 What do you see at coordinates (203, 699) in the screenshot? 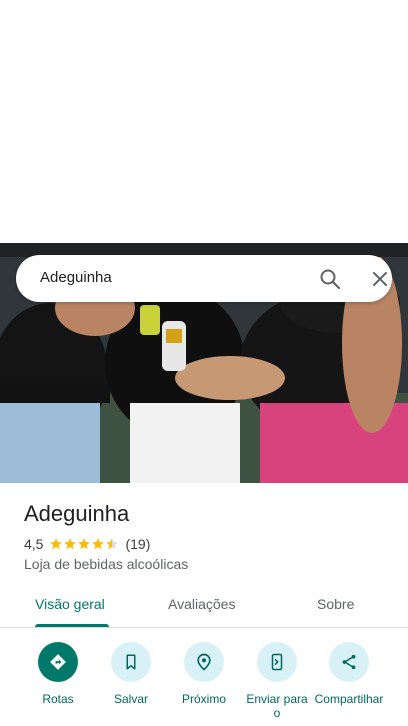
I see `nearby-label: Próximo` at bounding box center [203, 699].